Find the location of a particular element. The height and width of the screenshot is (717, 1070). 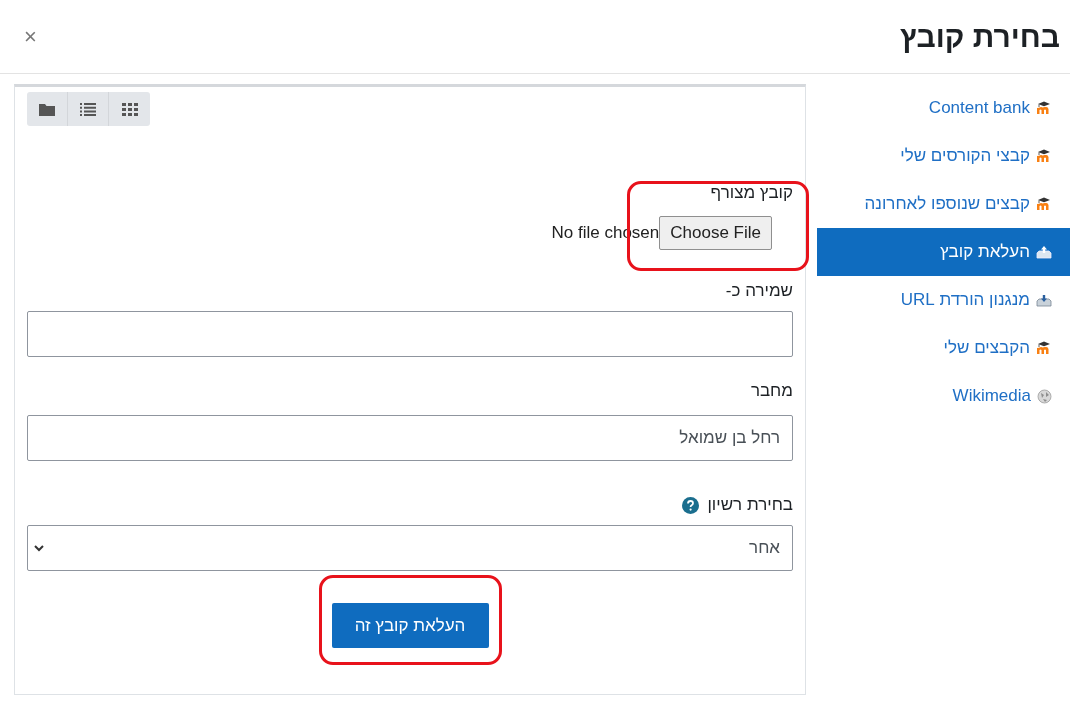

author-field: רחל בן שמואל is located at coordinates (410, 438).